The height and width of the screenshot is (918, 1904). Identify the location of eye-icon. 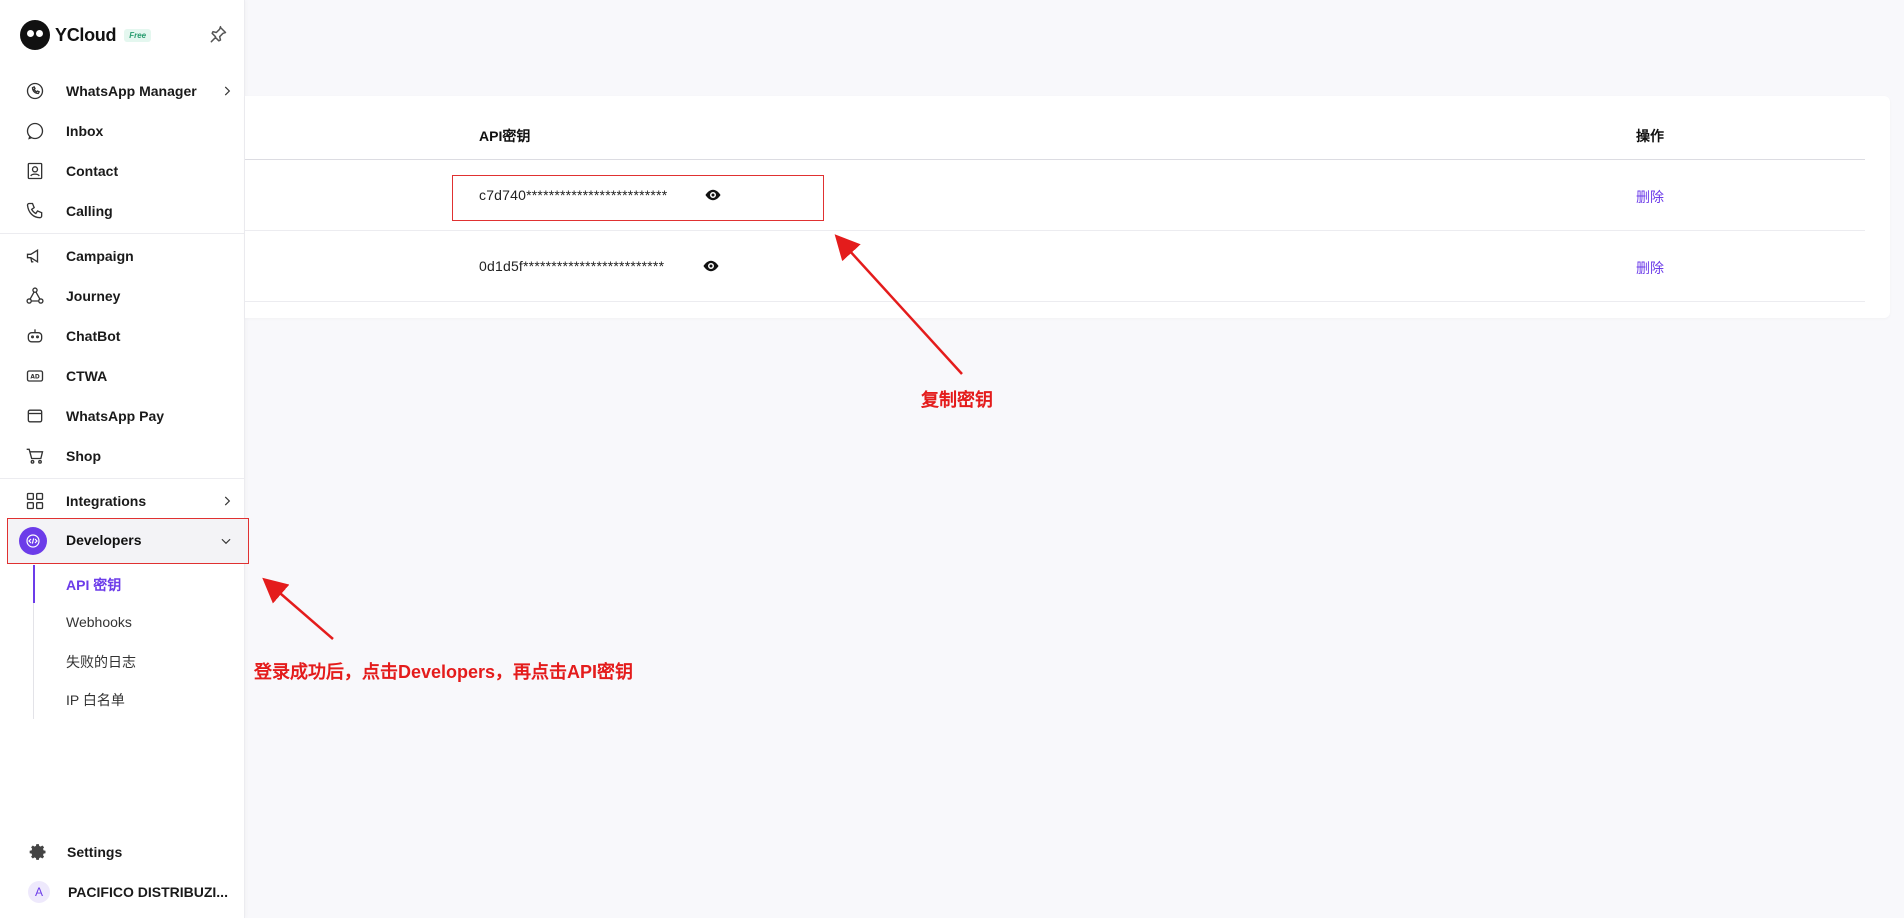
(711, 266).